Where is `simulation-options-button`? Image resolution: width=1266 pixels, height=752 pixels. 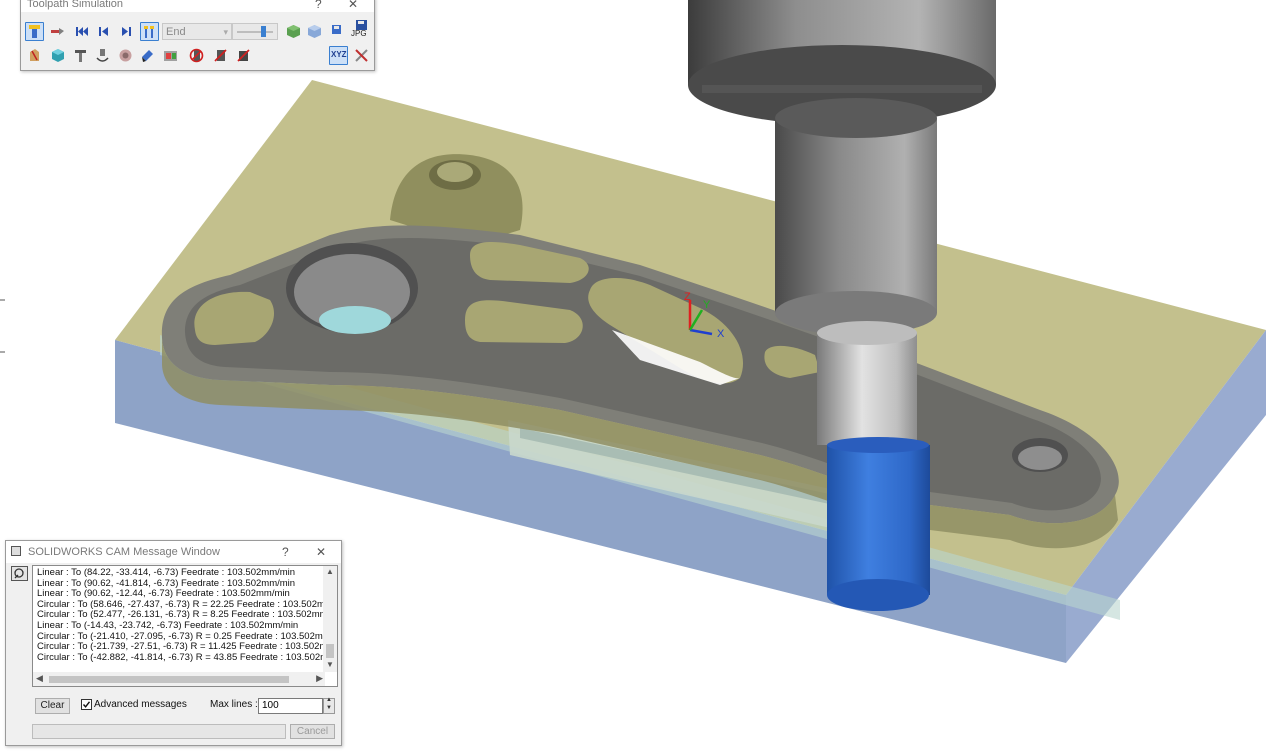 simulation-options-button is located at coordinates (361, 55).